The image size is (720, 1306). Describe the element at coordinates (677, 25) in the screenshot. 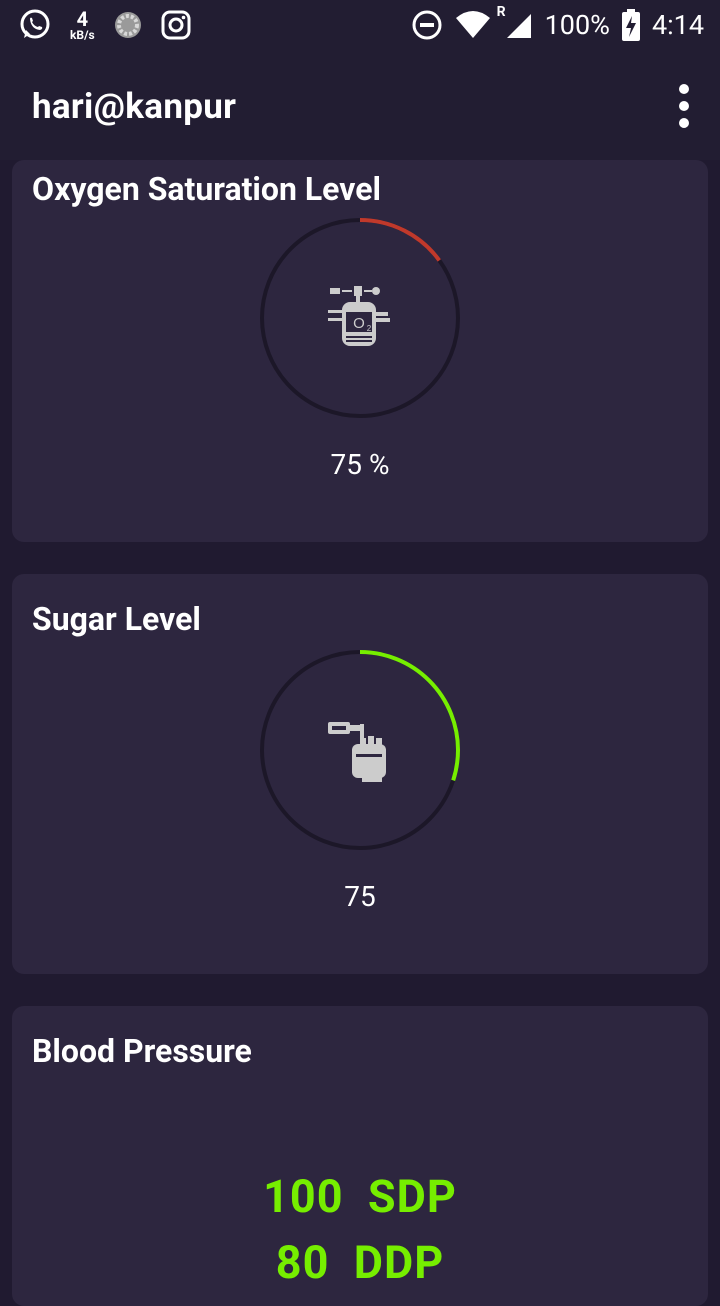

I see `clock: 4:14` at that location.